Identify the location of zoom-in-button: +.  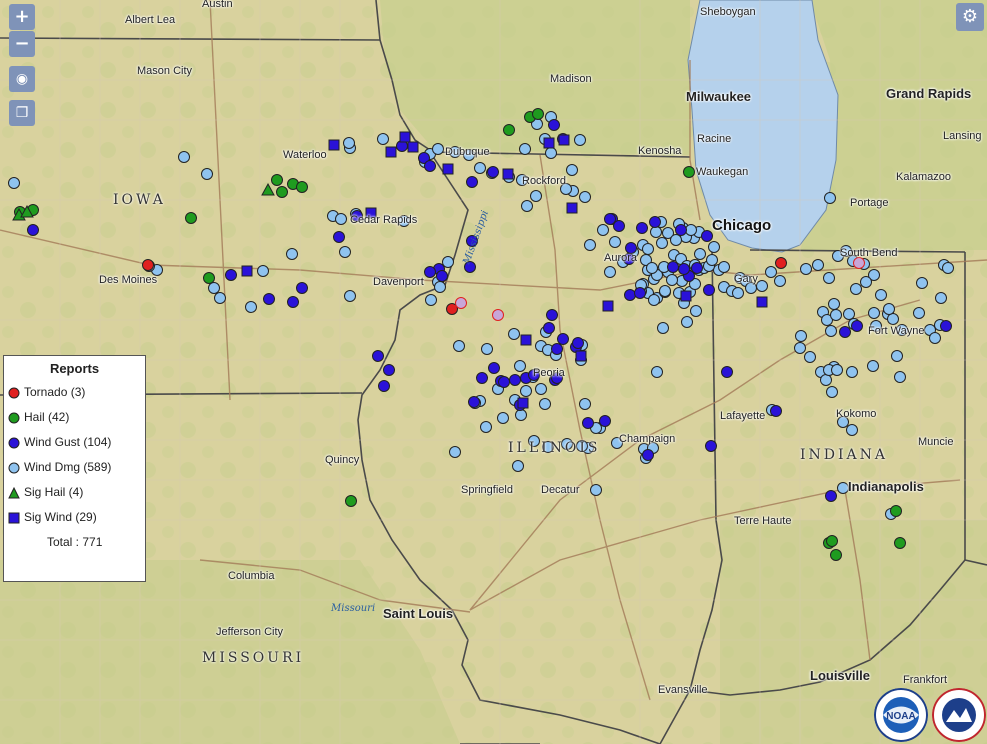
(22, 17).